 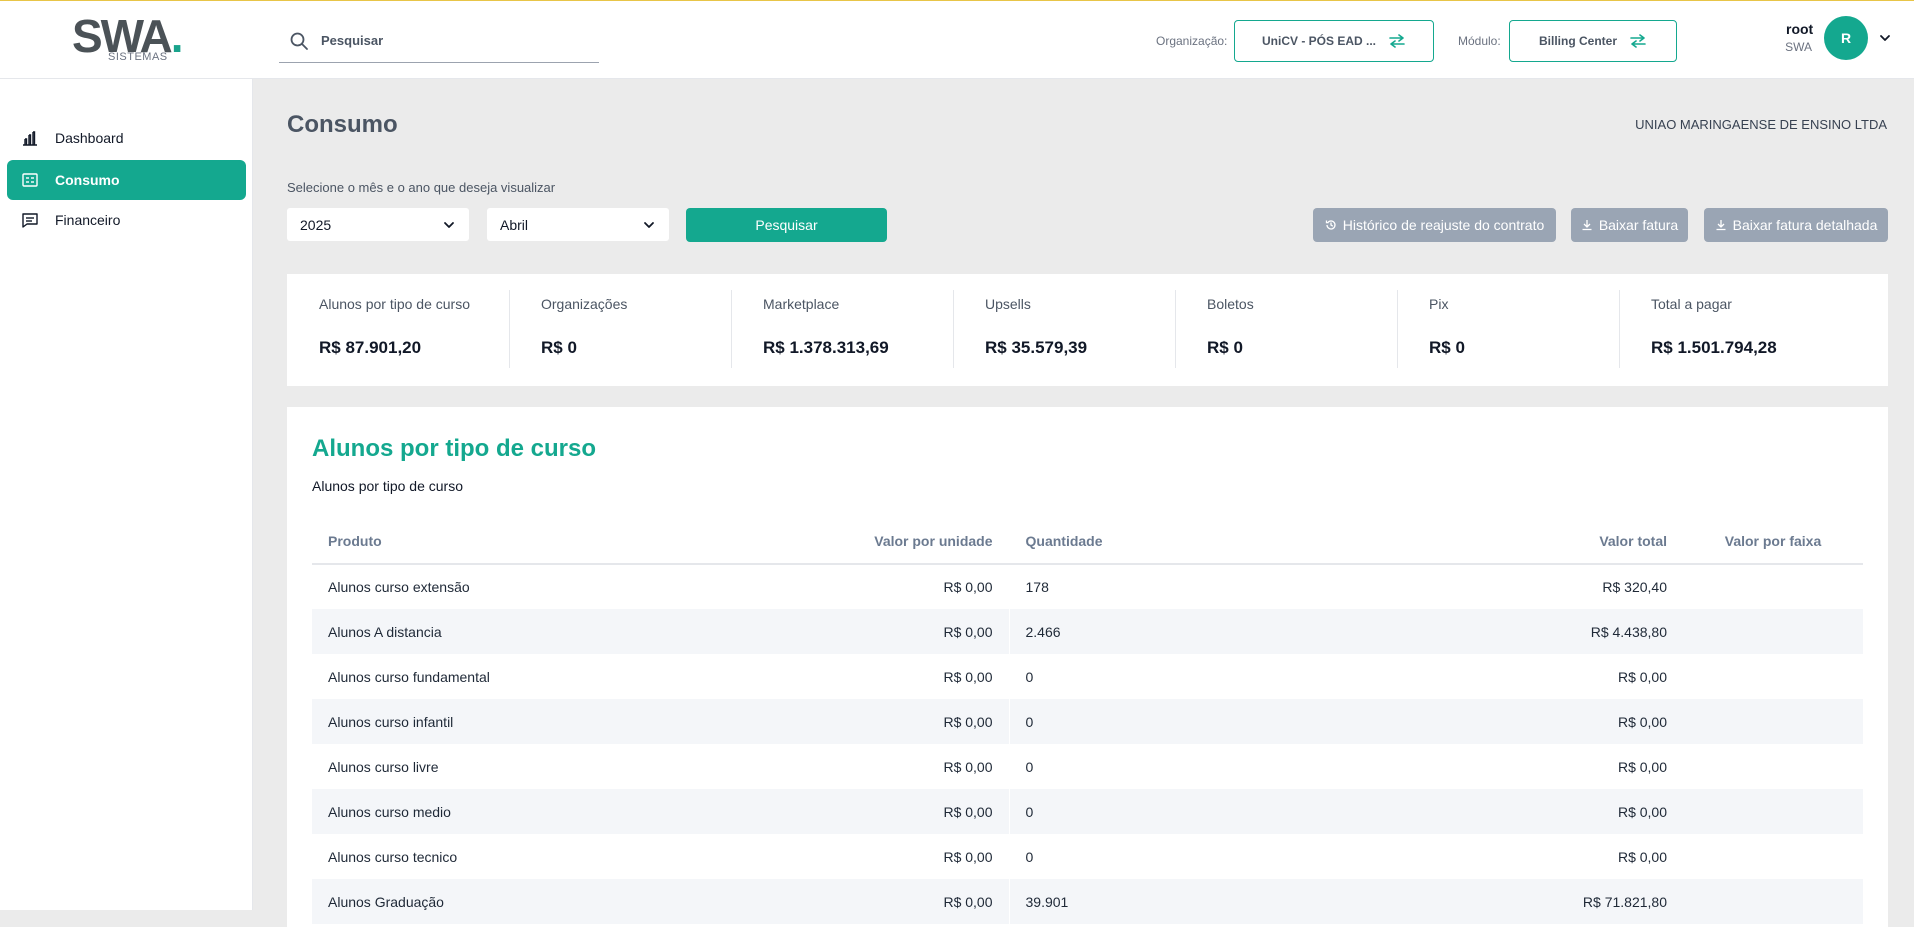 I want to click on summary-marketplace: Marketplace R$ 1.378.313,69, so click(x=842, y=330).